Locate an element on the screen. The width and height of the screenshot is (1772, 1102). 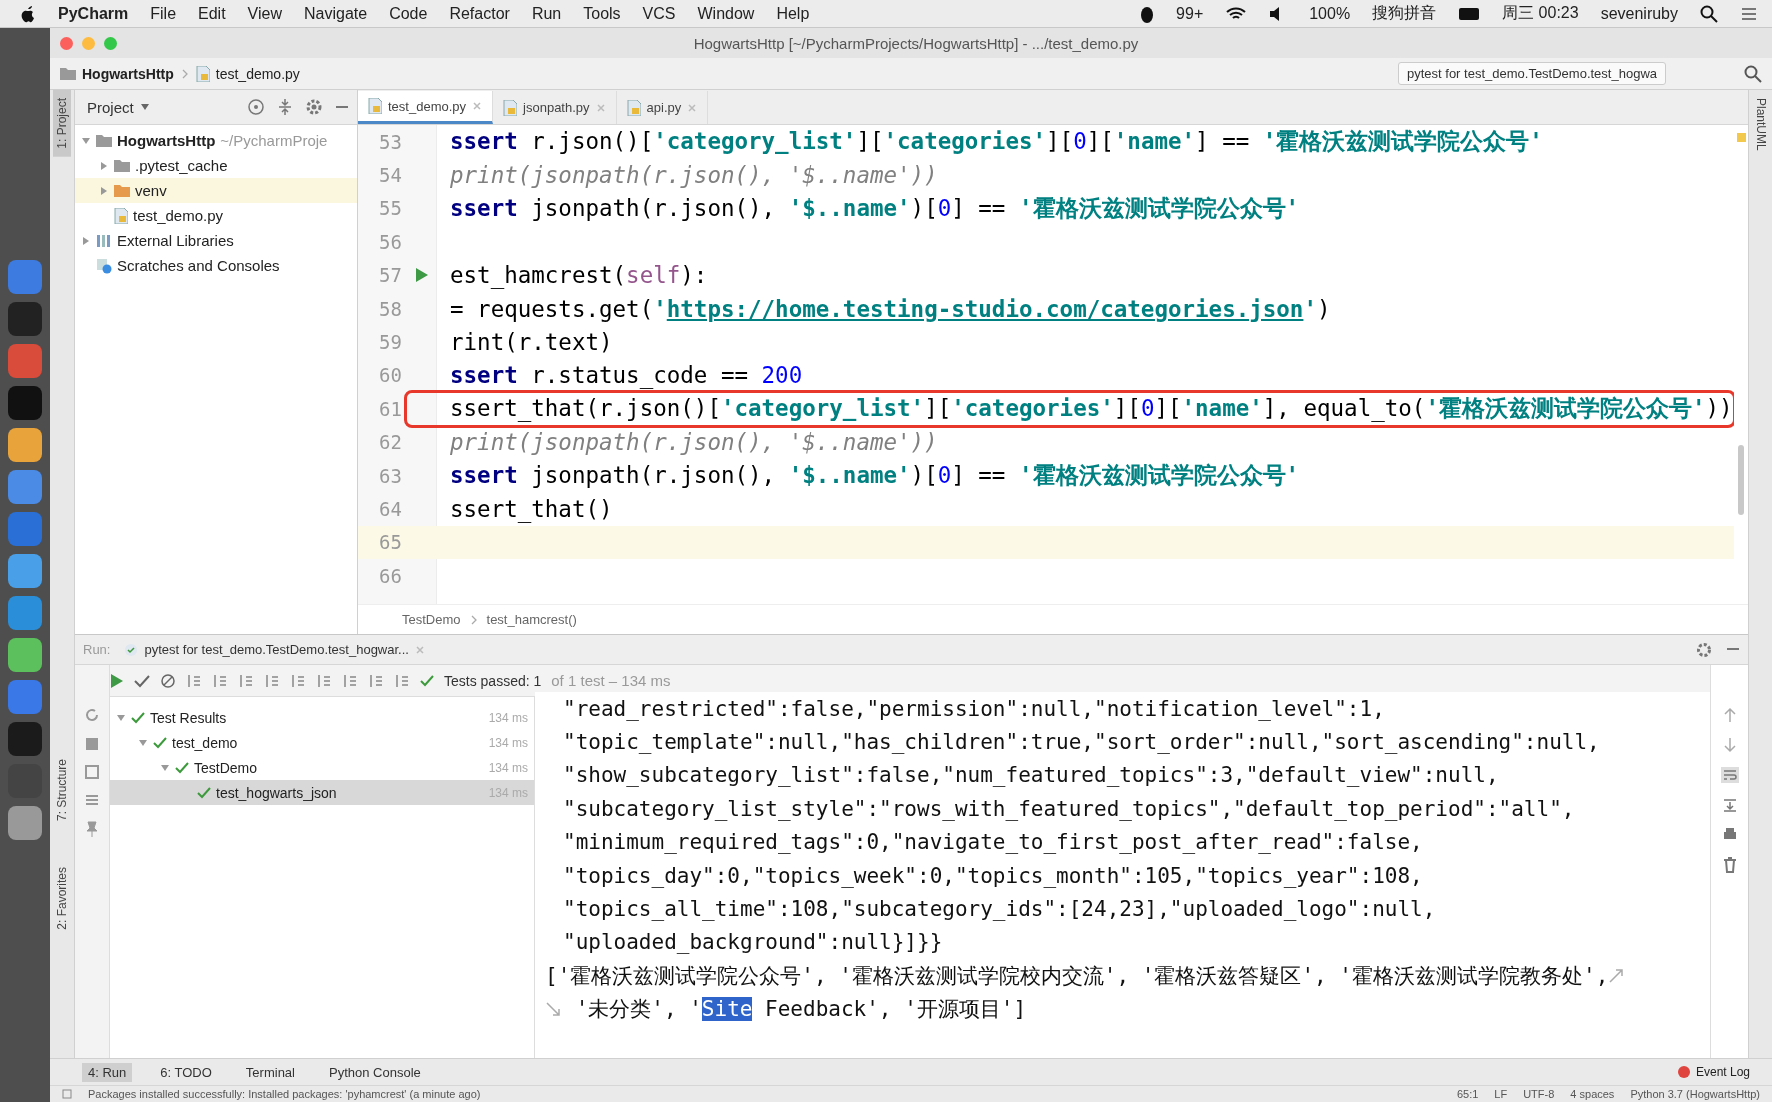
breadcrumb: test_demo.py is located at coordinates (257, 73).